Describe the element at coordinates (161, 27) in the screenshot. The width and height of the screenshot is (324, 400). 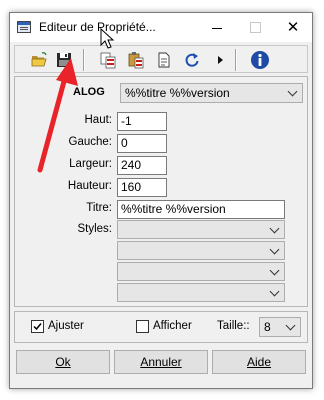
I see `title-bar: Editeur de Propriété... ✕` at that location.